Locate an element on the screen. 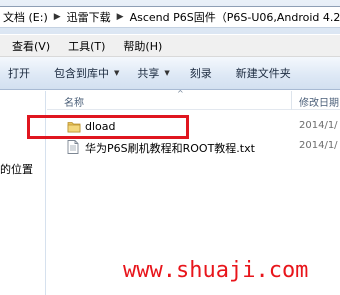 The image size is (340, 295). open-button: 打开 is located at coordinates (19, 73).